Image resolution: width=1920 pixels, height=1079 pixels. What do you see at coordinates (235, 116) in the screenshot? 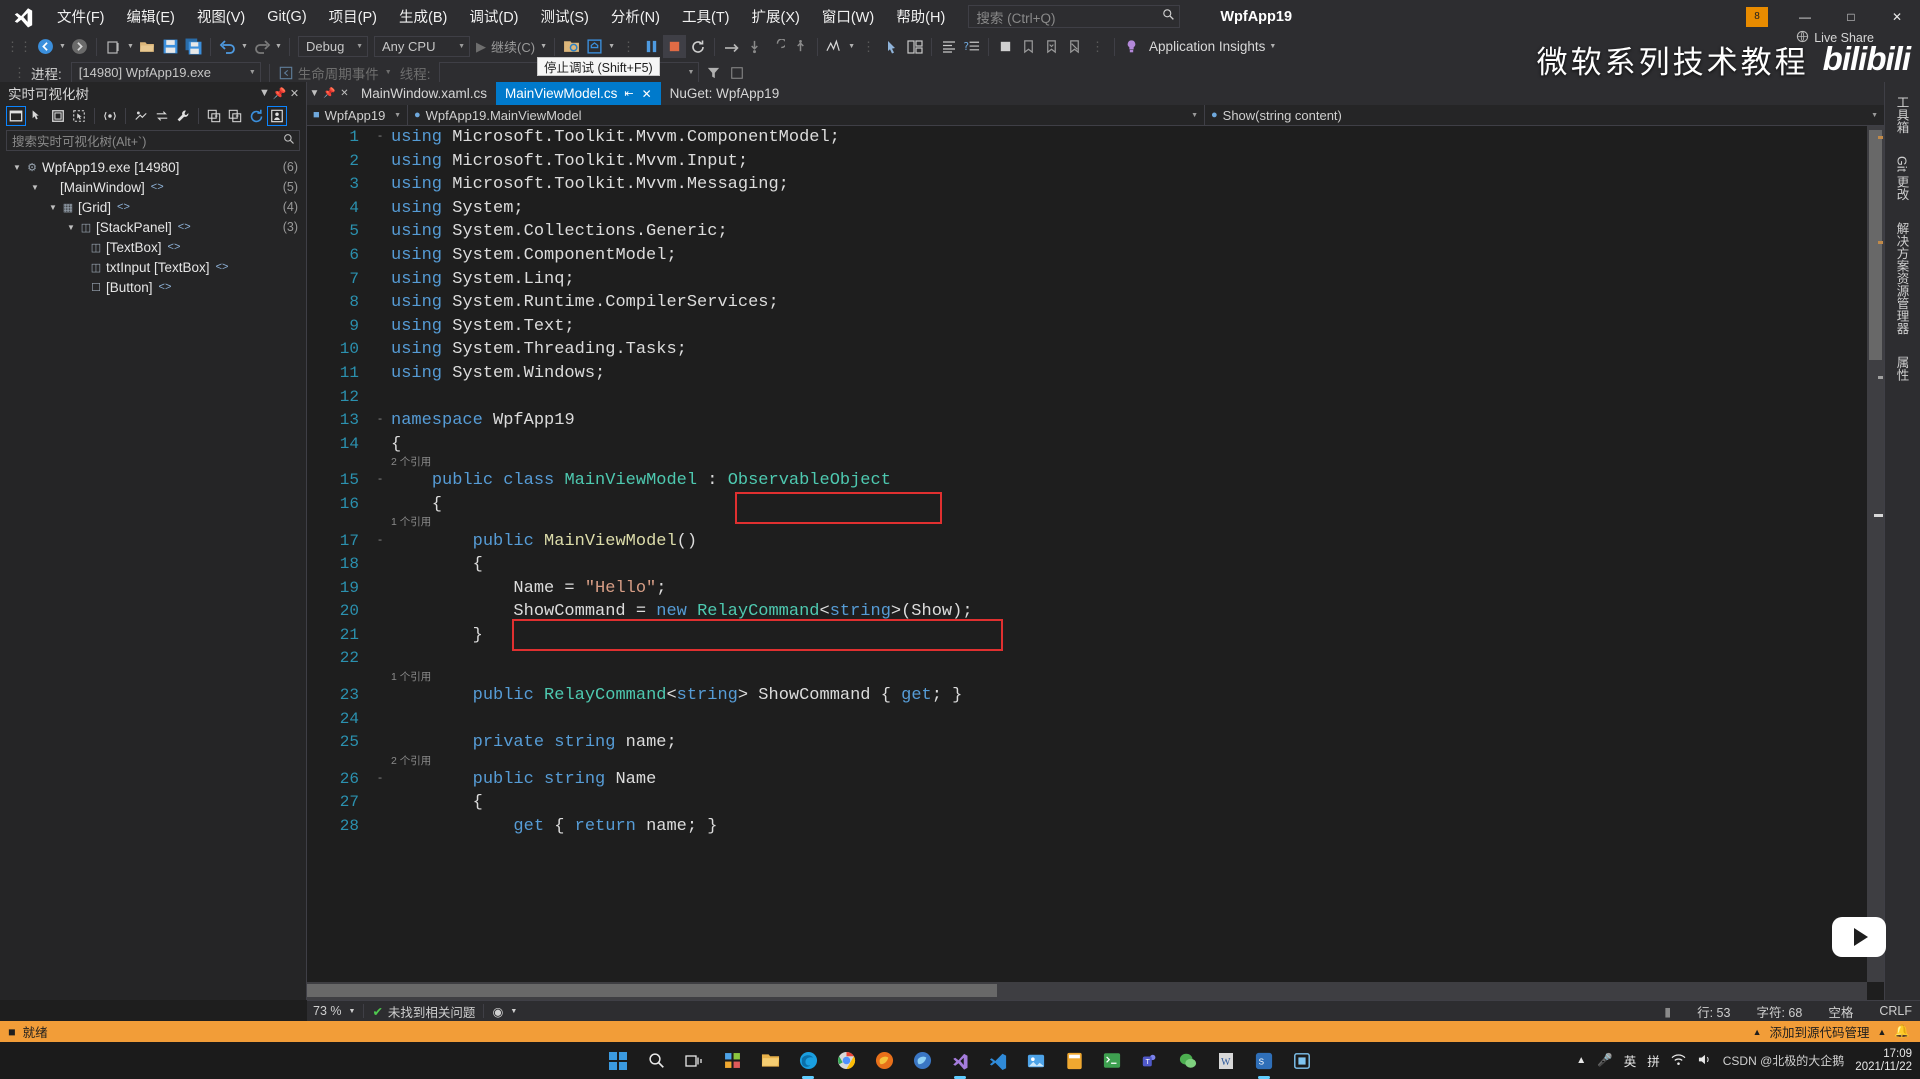
I see `collapse-all-icon` at bounding box center [235, 116].